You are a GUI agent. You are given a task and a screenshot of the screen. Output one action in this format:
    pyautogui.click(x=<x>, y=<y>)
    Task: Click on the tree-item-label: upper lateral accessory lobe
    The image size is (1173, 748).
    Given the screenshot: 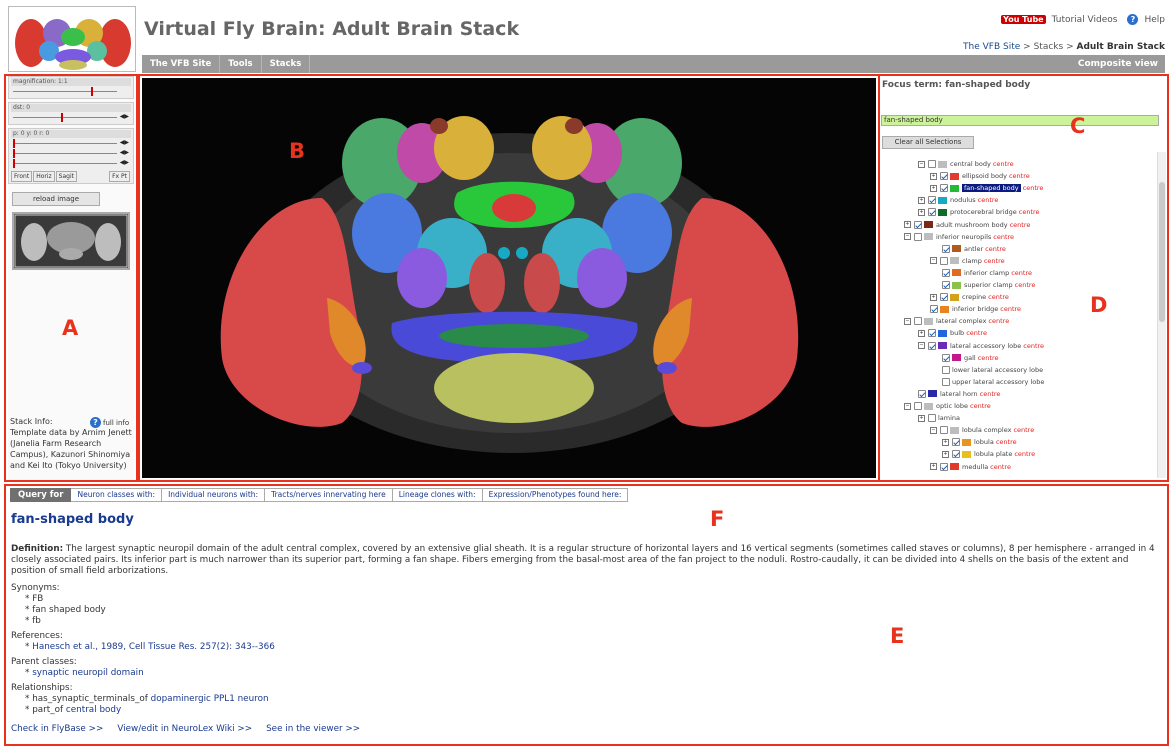 What is the action you would take?
    pyautogui.click(x=998, y=382)
    